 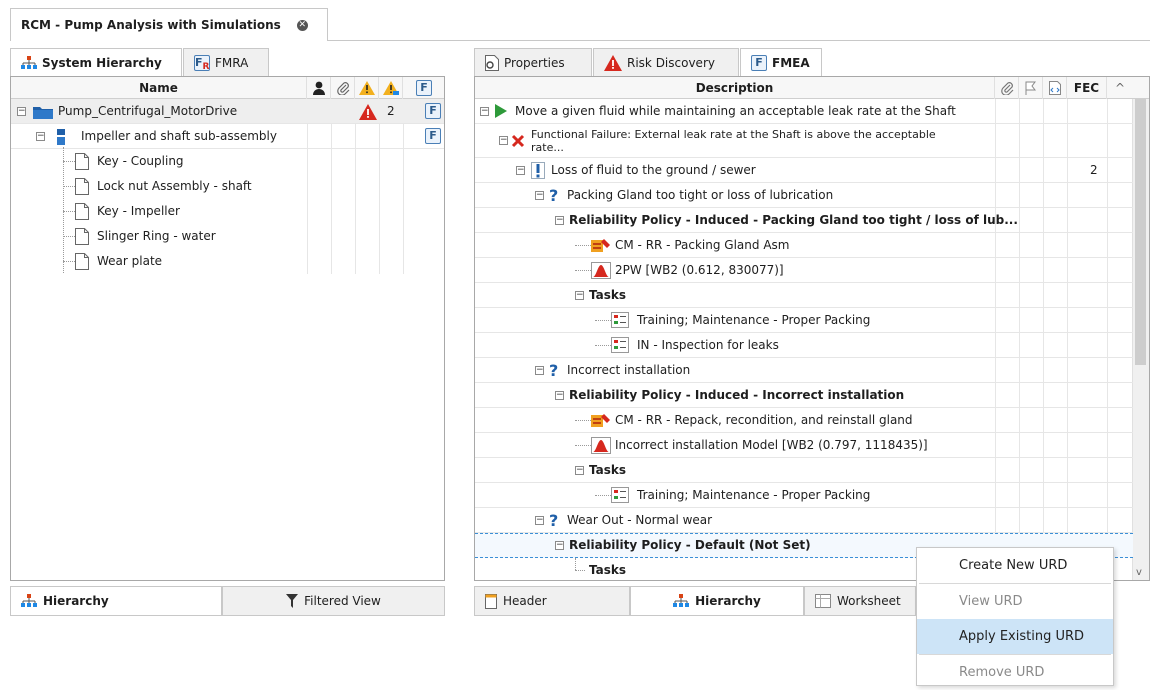 I want to click on filter-icon, so click(x=292, y=601).